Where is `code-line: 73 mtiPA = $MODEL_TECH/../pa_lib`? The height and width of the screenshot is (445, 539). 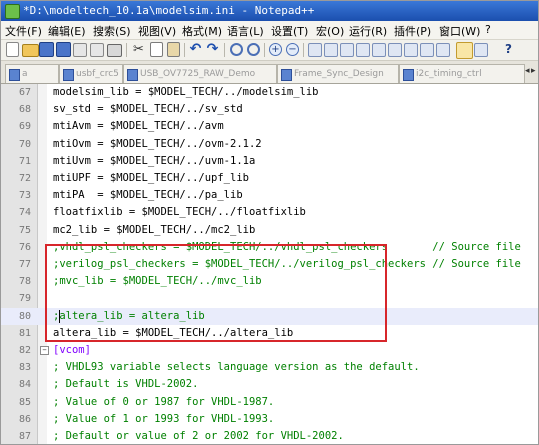 code-line: 73 mtiPA = $MODEL_TECH/../pa_lib is located at coordinates (269, 195).